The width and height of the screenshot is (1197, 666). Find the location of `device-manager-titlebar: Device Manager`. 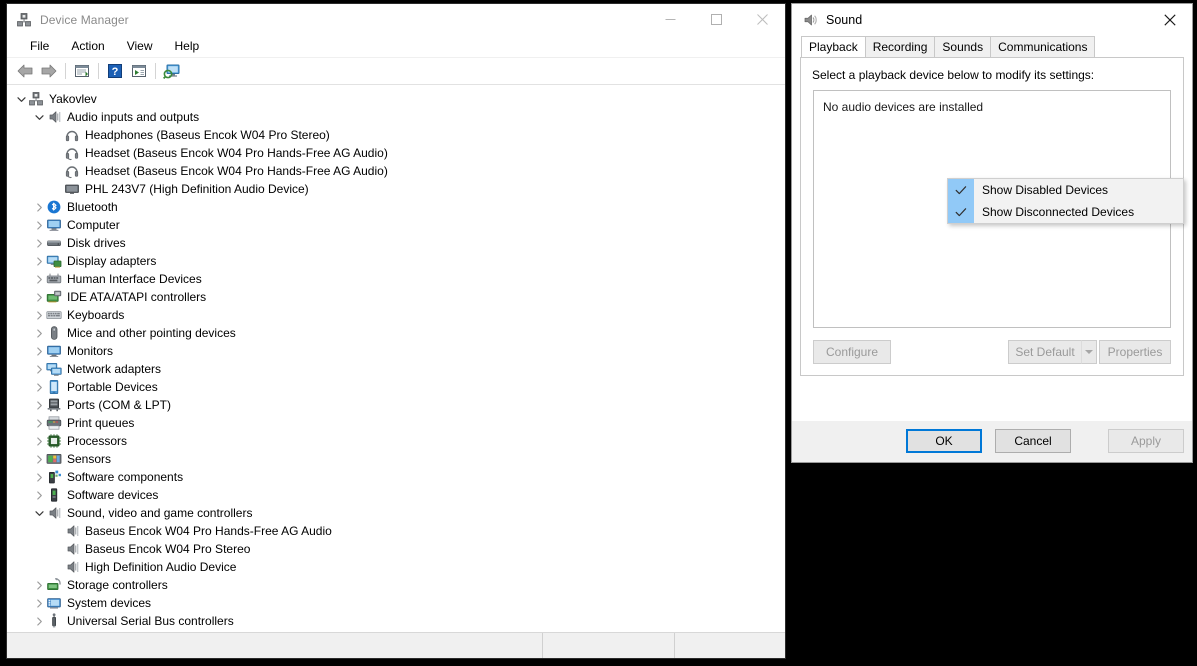

device-manager-titlebar: Device Manager is located at coordinates (396, 19).